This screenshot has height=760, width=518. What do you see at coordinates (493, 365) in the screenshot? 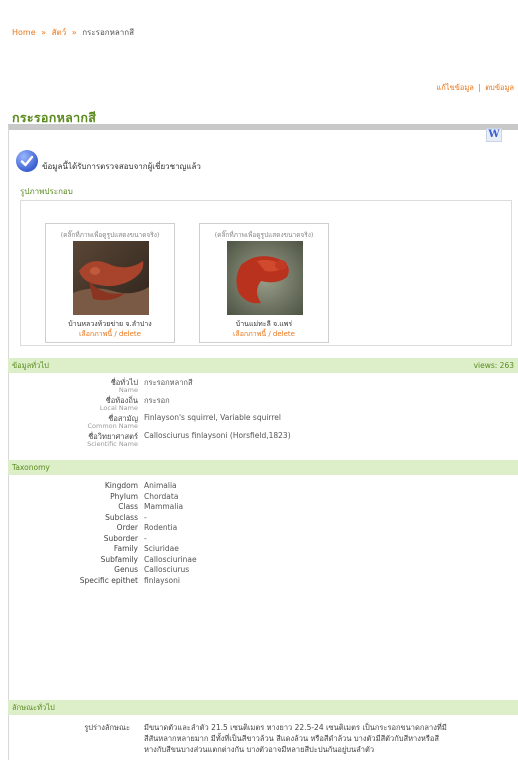
I see `views-count: views: 263` at bounding box center [493, 365].